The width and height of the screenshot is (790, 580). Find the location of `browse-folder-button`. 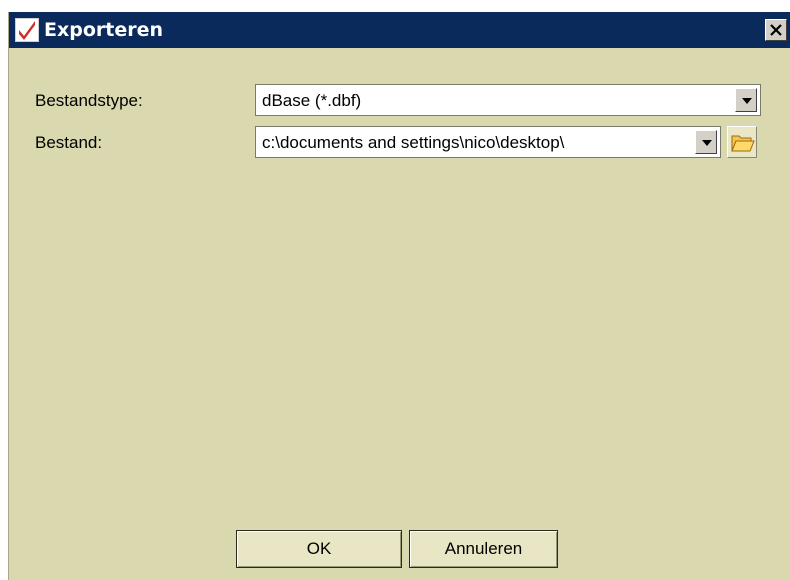

browse-folder-button is located at coordinates (742, 142).